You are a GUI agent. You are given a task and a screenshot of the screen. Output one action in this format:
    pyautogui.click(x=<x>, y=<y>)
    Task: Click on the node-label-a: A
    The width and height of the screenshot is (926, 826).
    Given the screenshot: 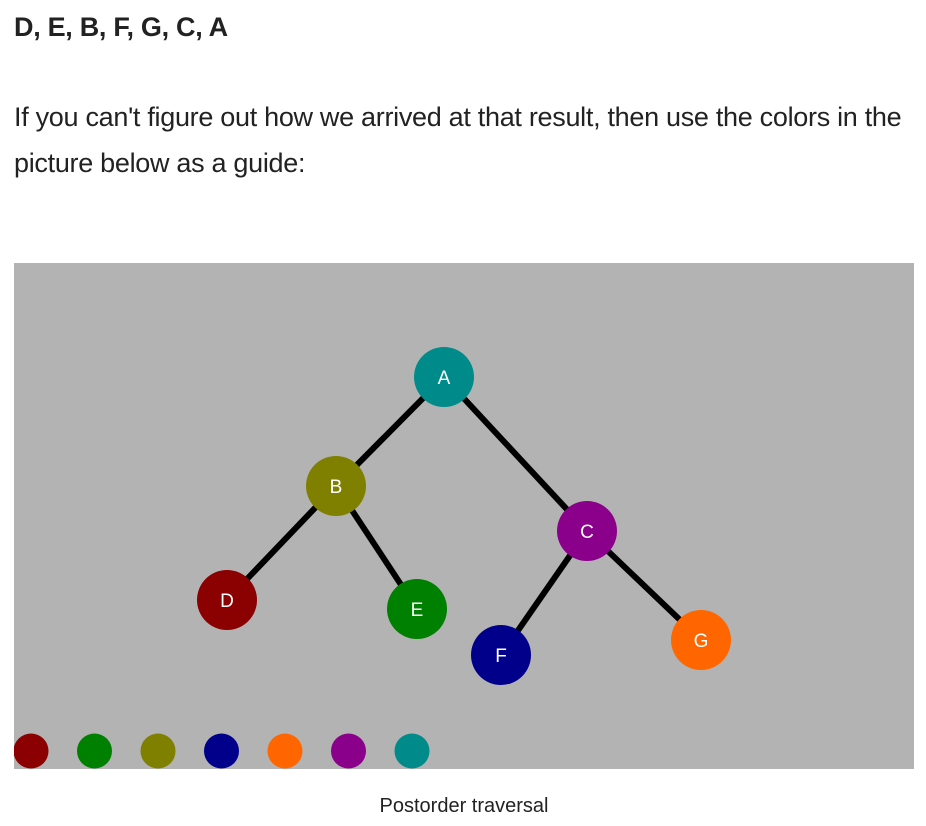 What is the action you would take?
    pyautogui.click(x=444, y=378)
    